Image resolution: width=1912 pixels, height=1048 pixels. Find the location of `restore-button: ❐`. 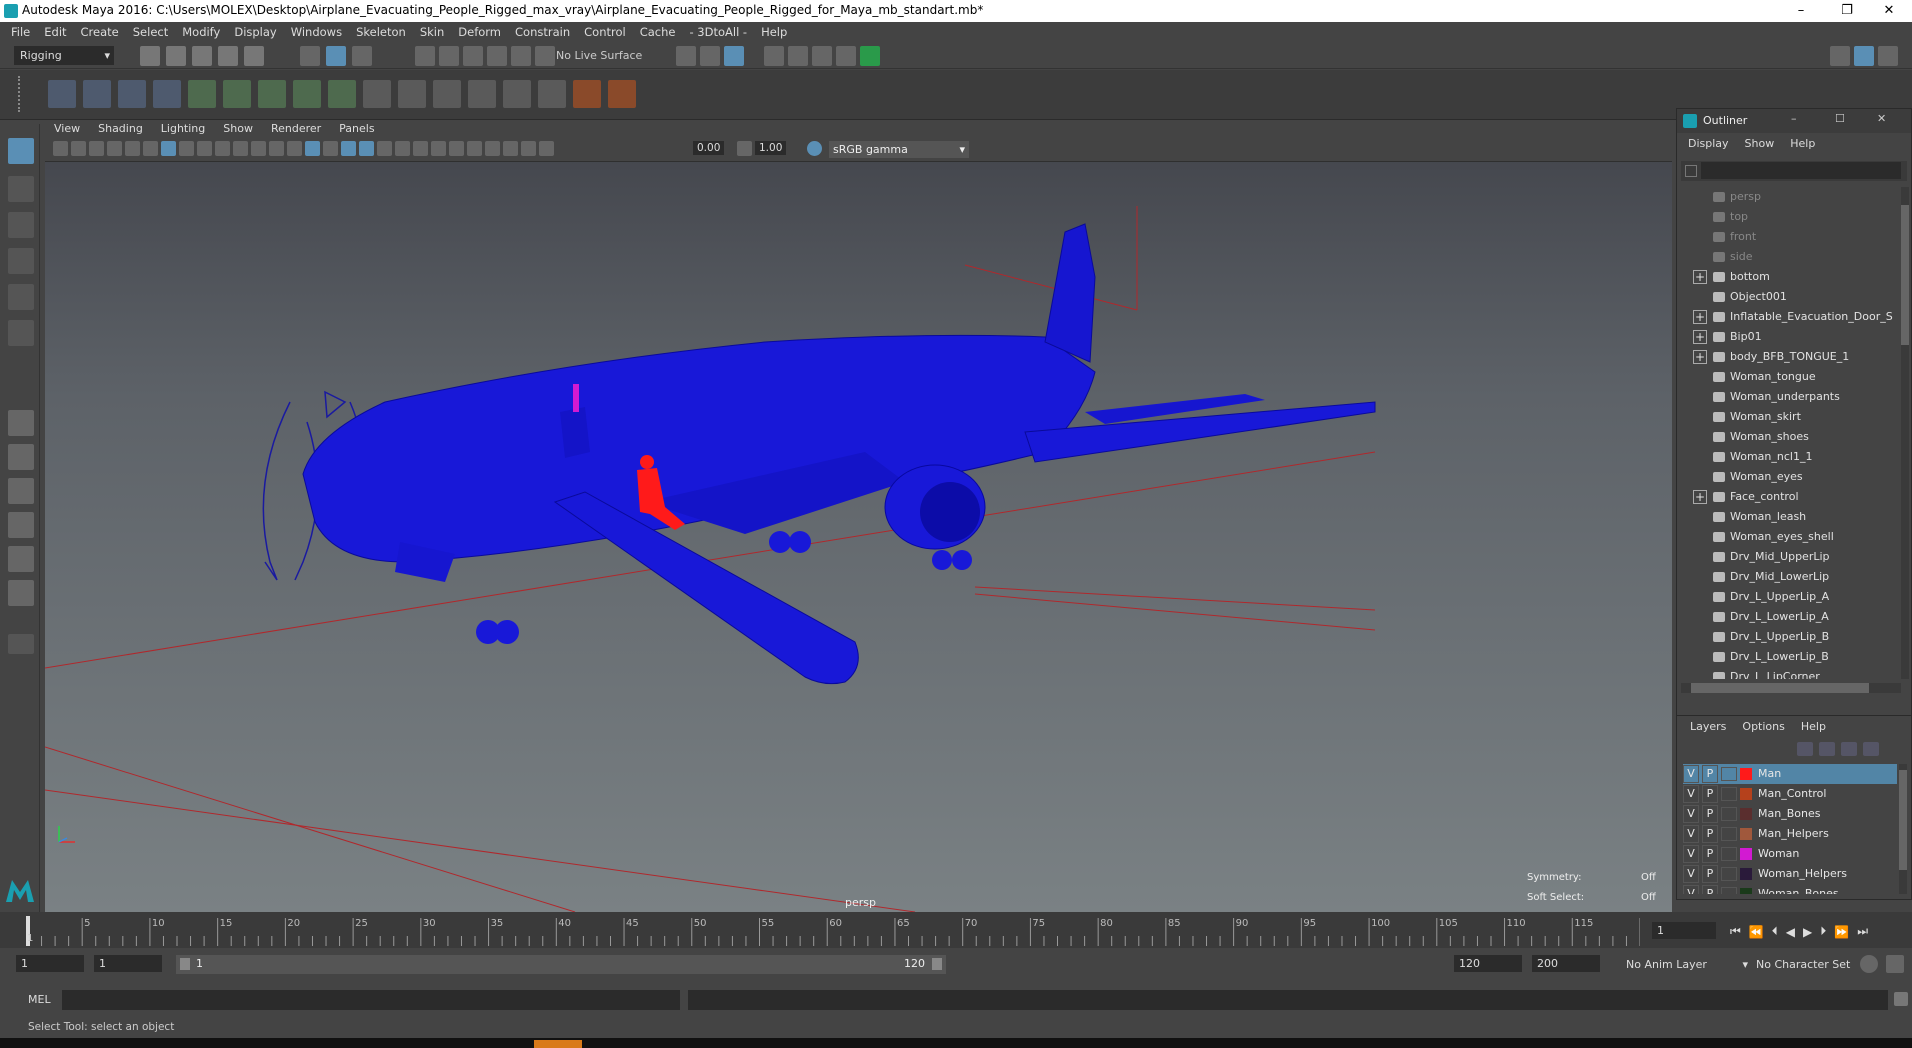

restore-button: ❐ is located at coordinates (1847, 11).